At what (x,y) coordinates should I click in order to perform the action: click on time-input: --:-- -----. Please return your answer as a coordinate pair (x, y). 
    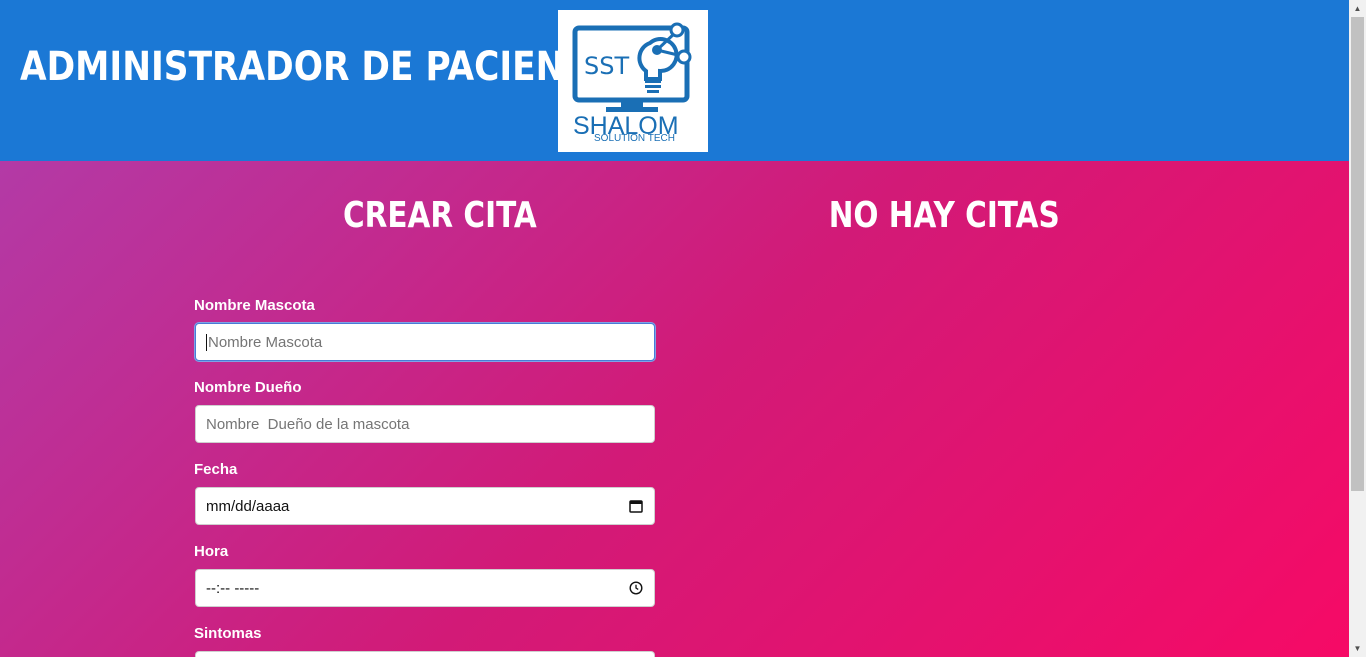
    Looking at the image, I should click on (425, 588).